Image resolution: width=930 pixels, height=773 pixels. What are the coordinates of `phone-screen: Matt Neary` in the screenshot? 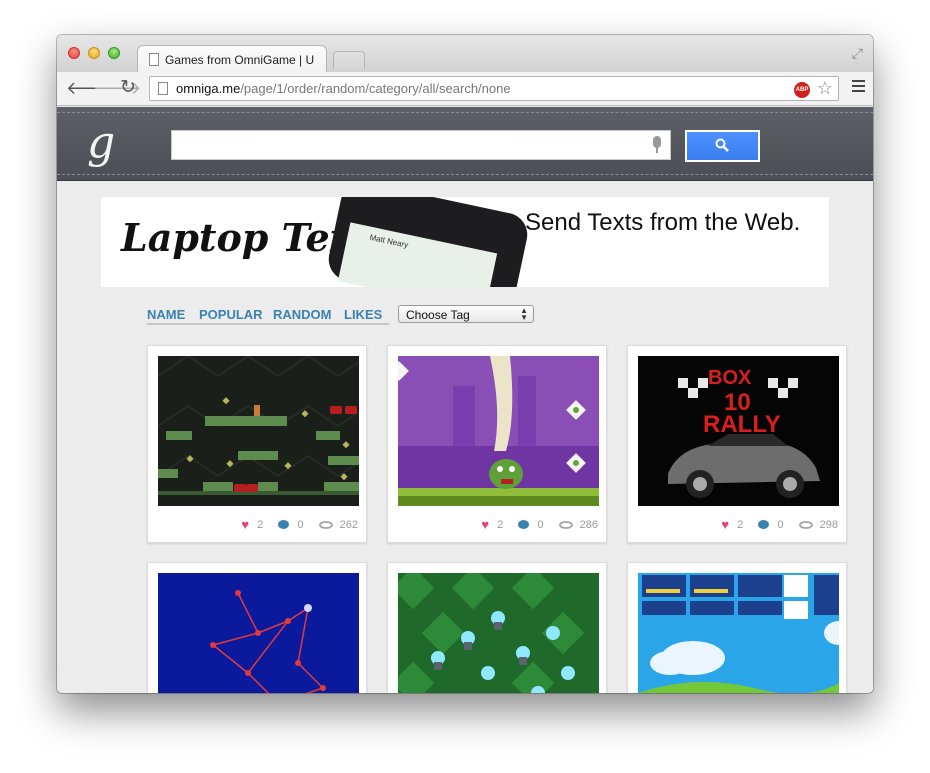 It's located at (417, 254).